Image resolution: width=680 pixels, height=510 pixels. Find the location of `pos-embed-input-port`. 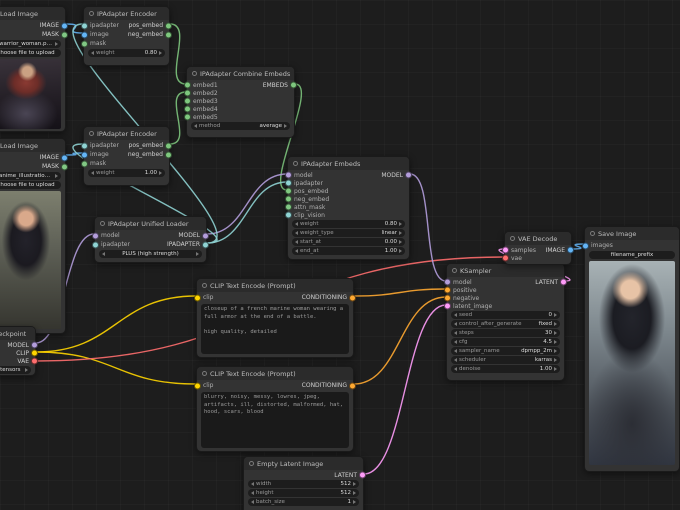

pos-embed-input-port is located at coordinates (288, 191).